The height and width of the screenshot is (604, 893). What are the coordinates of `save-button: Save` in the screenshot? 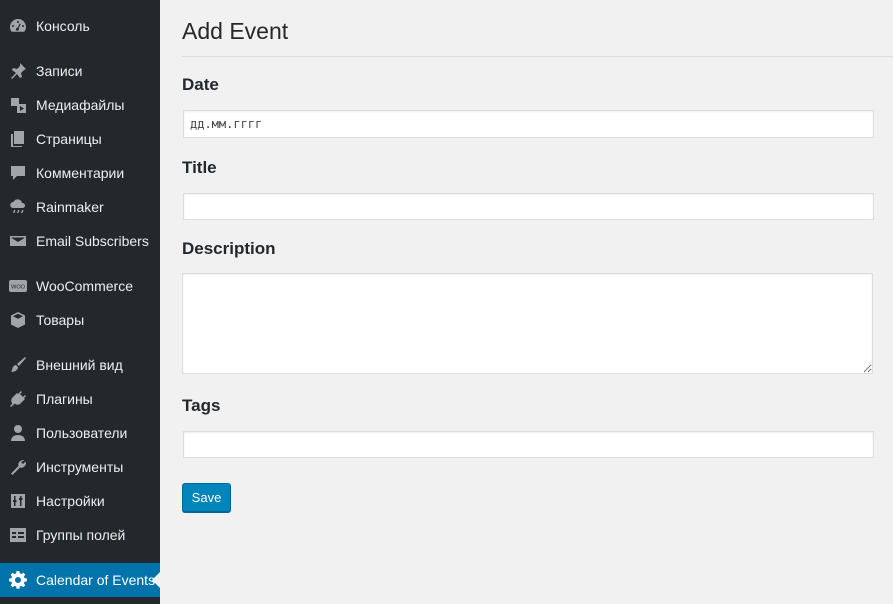 It's located at (206, 497).